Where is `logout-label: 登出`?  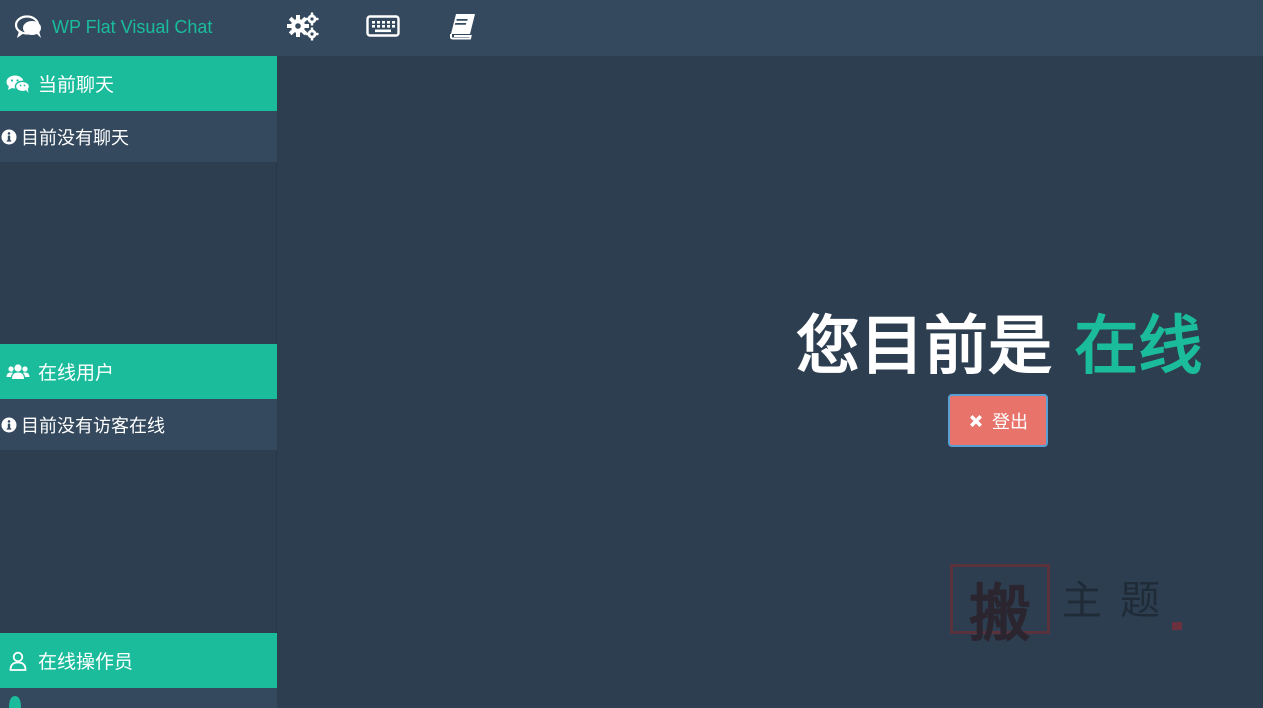 logout-label: 登出 is located at coordinates (1010, 422).